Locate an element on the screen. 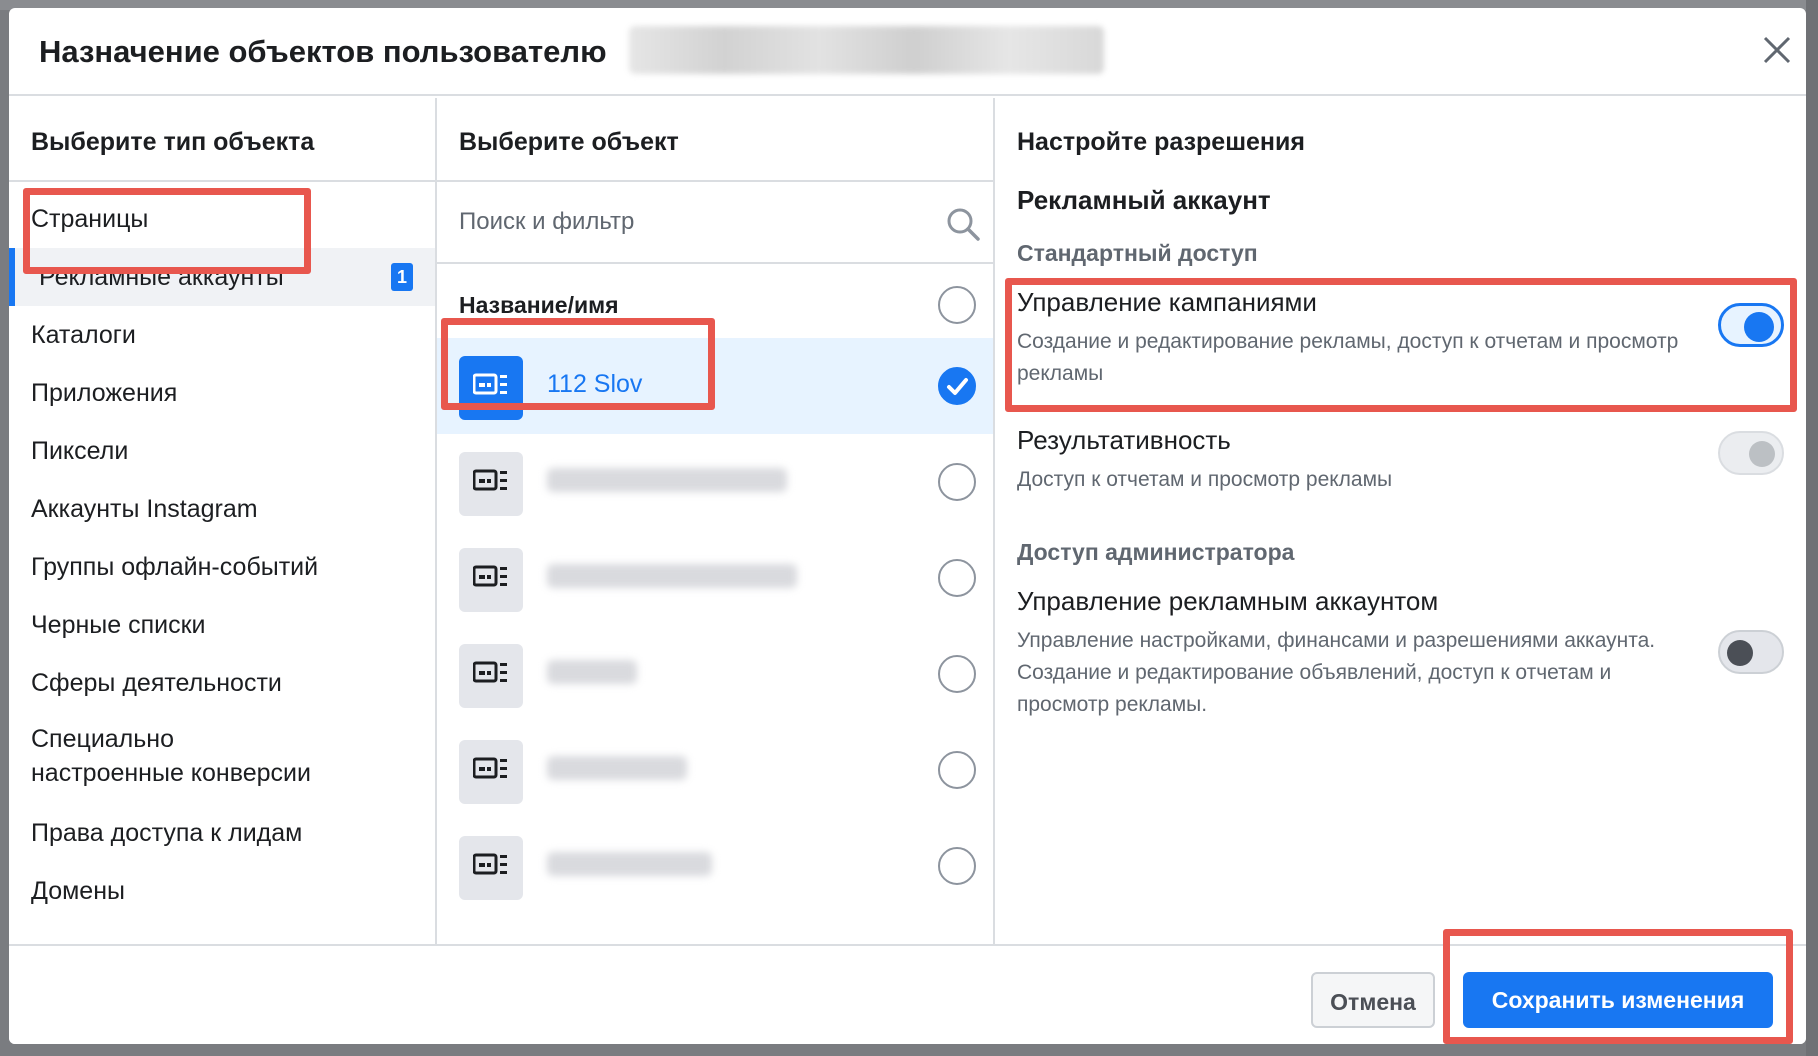  dialog-header: Назначение объектов пользователю is located at coordinates (907, 52).